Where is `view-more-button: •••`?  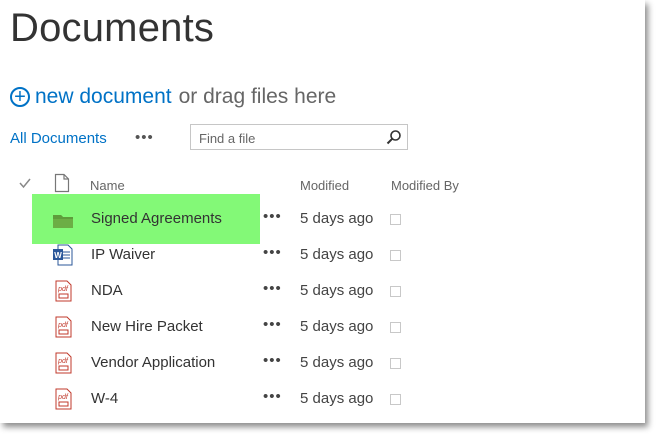 view-more-button: ••• is located at coordinates (144, 137).